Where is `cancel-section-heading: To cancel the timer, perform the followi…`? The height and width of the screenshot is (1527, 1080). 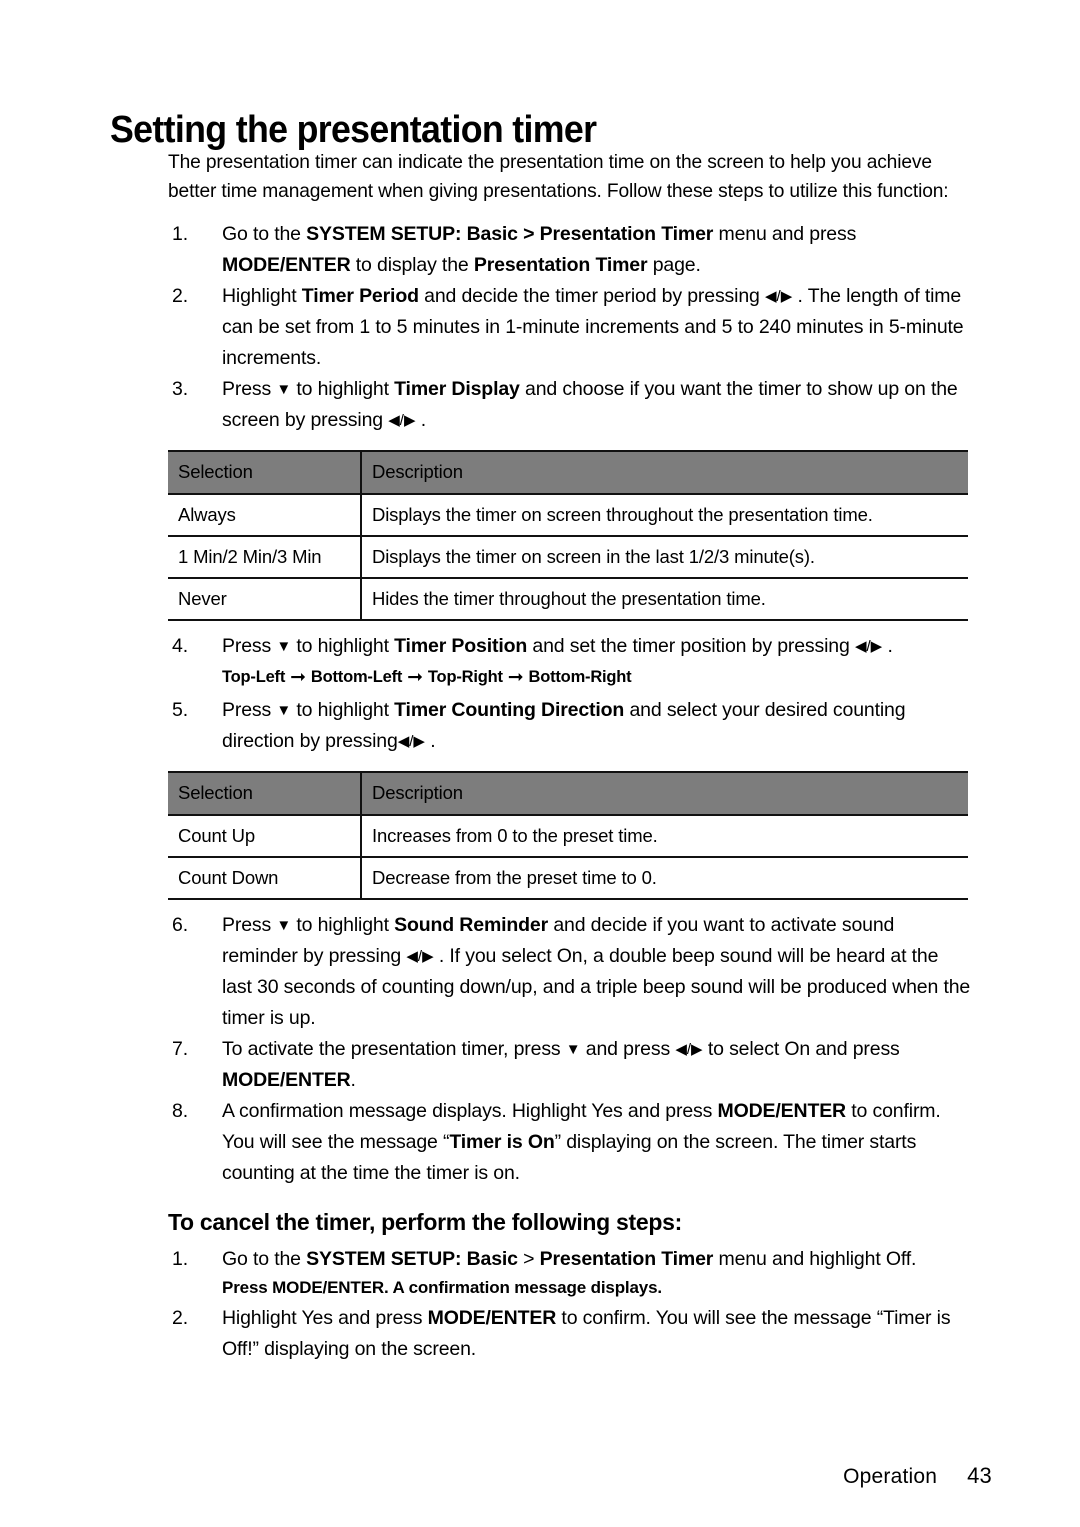 cancel-section-heading: To cancel the timer, perform the followi… is located at coordinates (425, 1222).